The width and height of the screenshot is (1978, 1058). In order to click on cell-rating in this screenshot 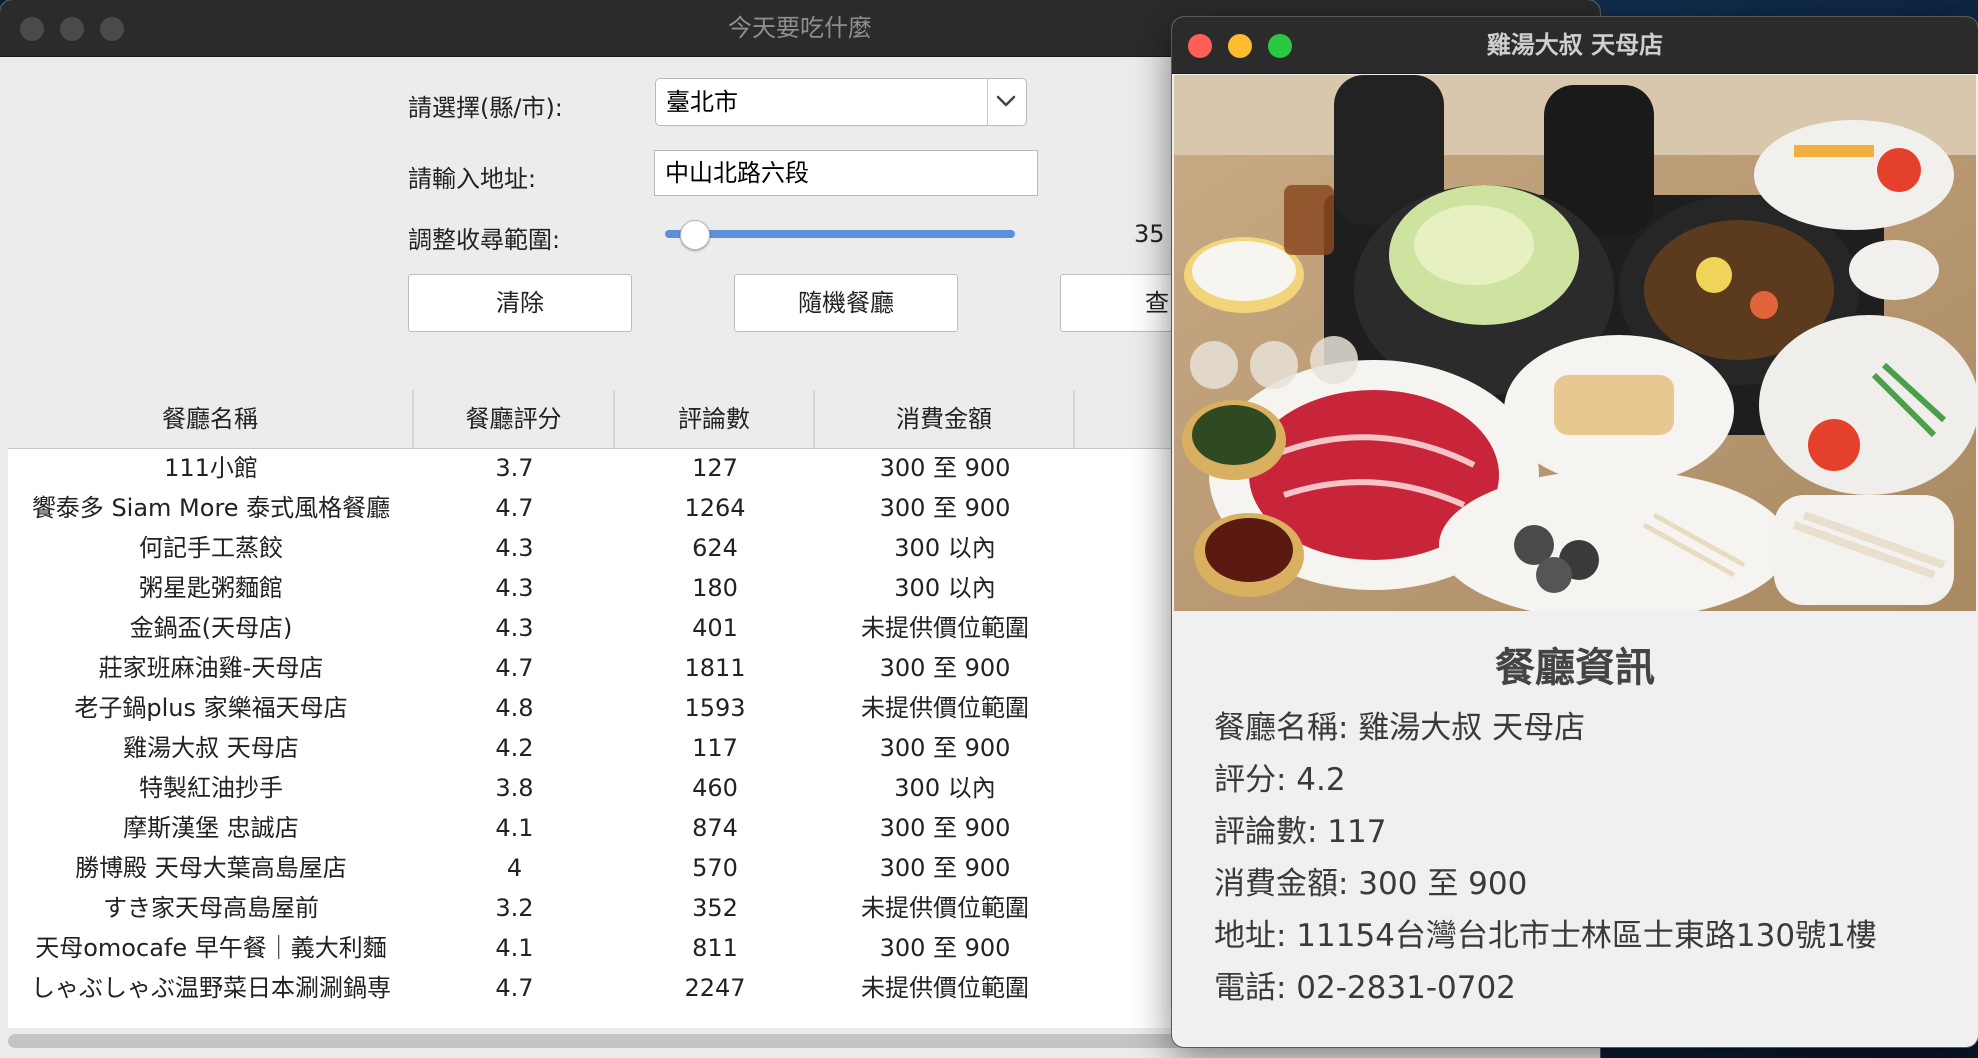, I will do `click(514, 1018)`.